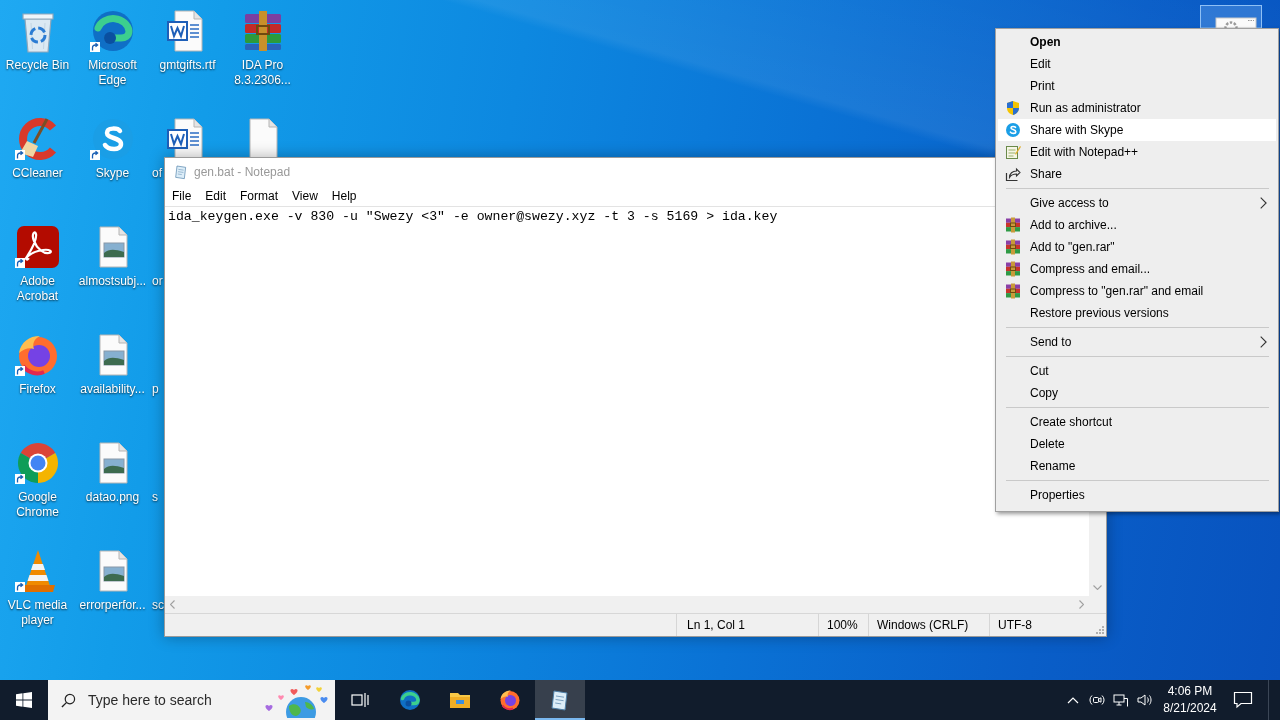  What do you see at coordinates (1040, 625) in the screenshot?
I see `text-encoding: UTF-8` at bounding box center [1040, 625].